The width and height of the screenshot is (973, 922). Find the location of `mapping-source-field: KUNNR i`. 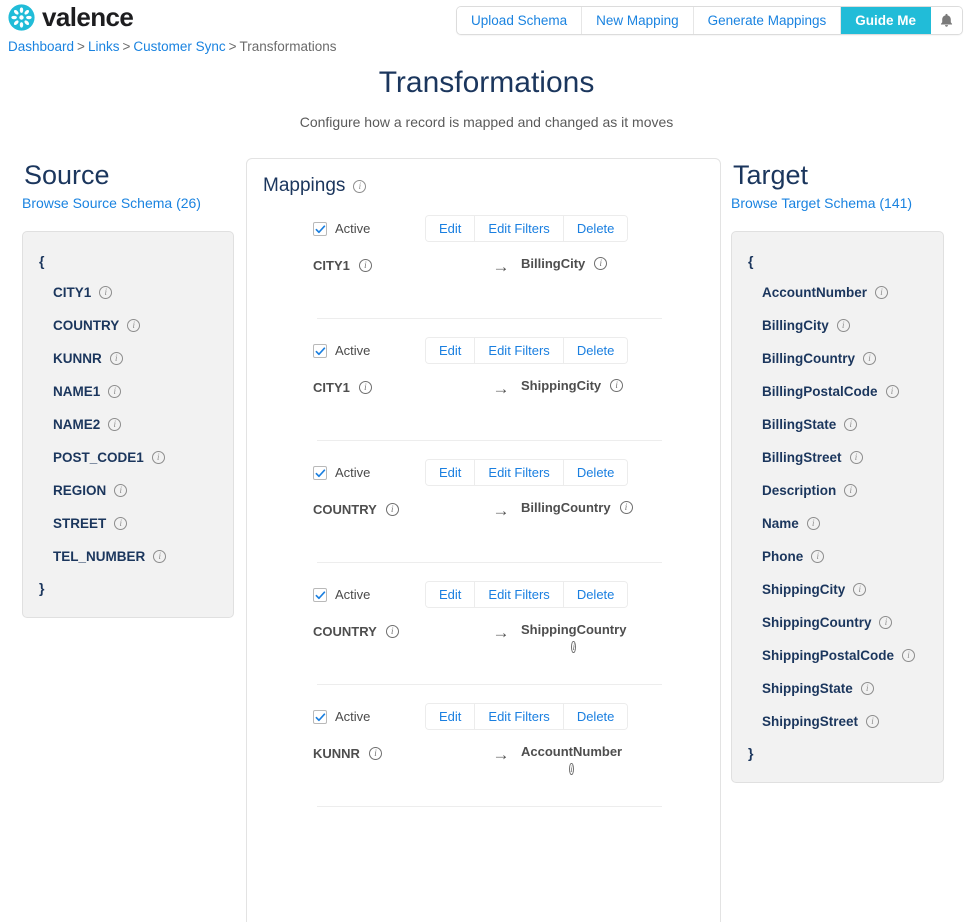

mapping-source-field: KUNNR i is located at coordinates (397, 752).